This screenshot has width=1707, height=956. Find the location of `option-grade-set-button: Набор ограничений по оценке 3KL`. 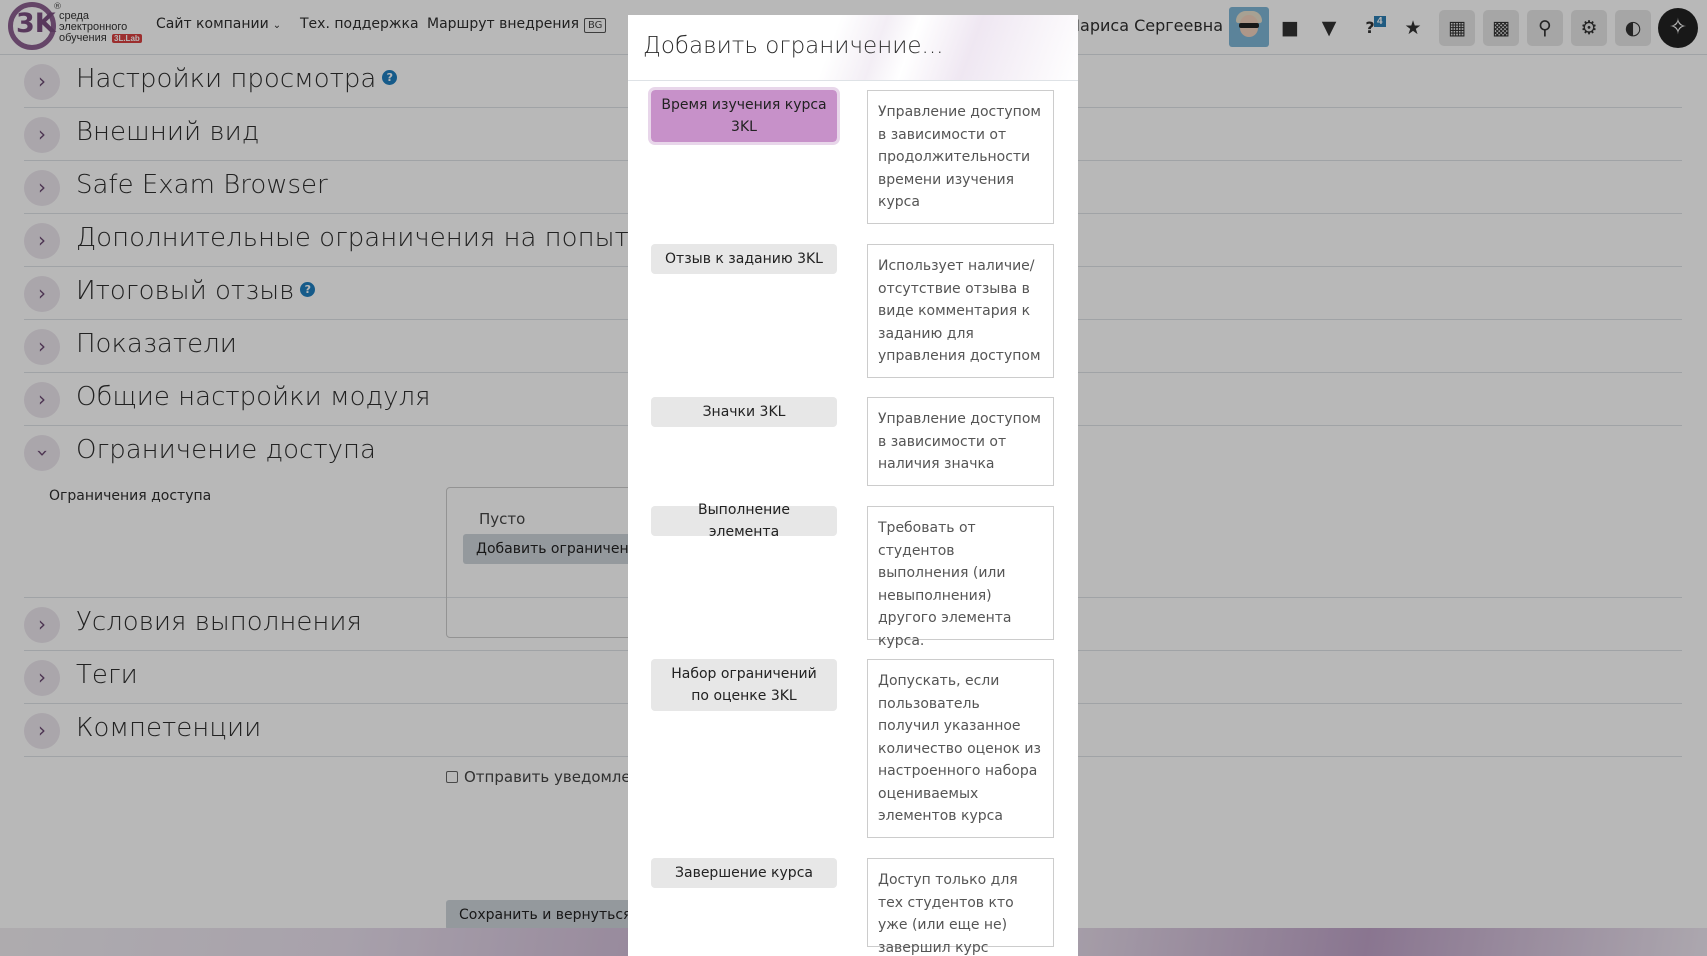

option-grade-set-button: Набор ограничений по оценке 3KL is located at coordinates (744, 685).